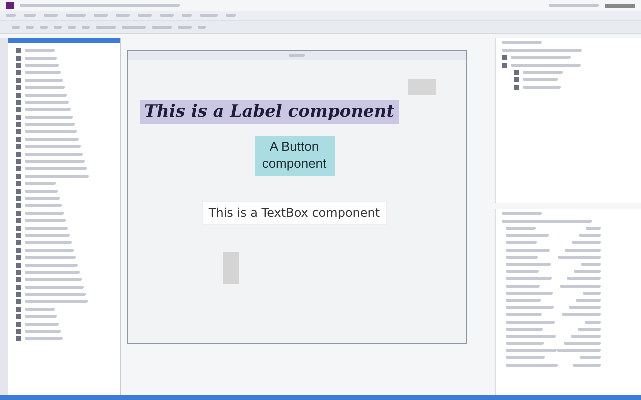 The image size is (641, 400). I want to click on app-logo-icon, so click(10, 5).